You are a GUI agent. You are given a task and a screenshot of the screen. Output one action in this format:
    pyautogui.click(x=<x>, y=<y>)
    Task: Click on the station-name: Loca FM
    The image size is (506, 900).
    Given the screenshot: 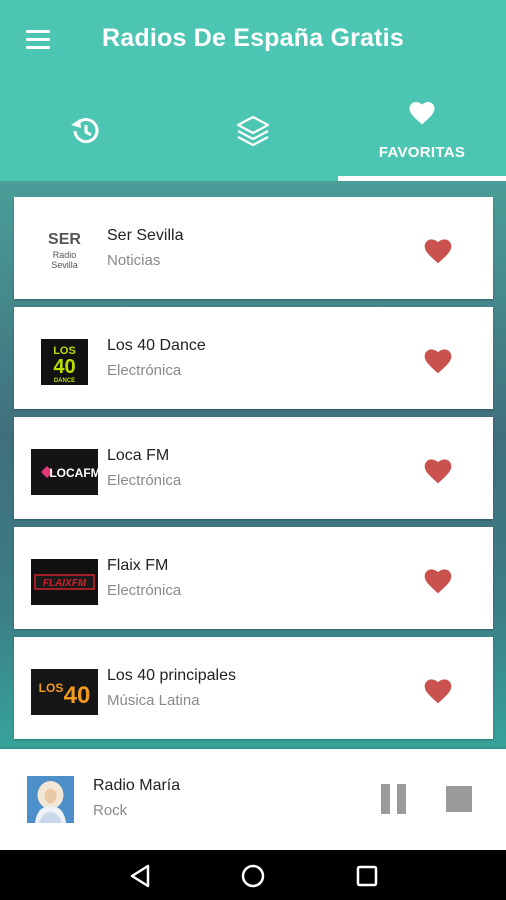 What is the action you would take?
    pyautogui.click(x=138, y=455)
    